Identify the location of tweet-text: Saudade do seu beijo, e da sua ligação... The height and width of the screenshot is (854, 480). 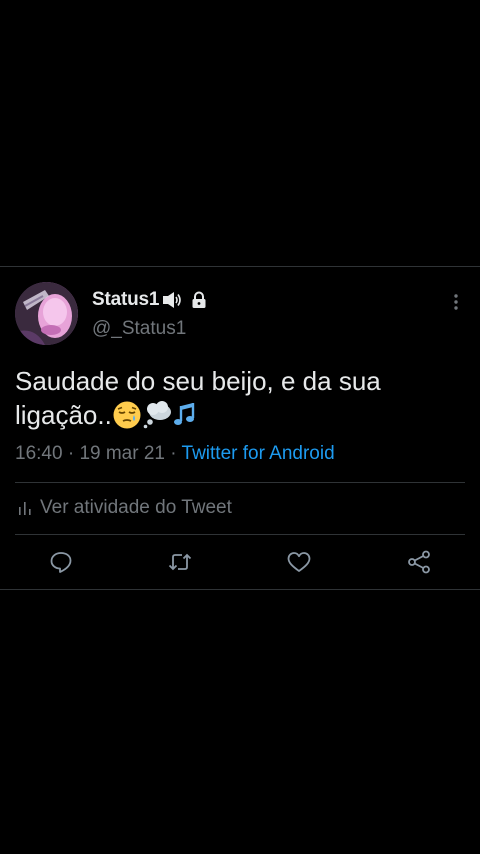
(240, 398).